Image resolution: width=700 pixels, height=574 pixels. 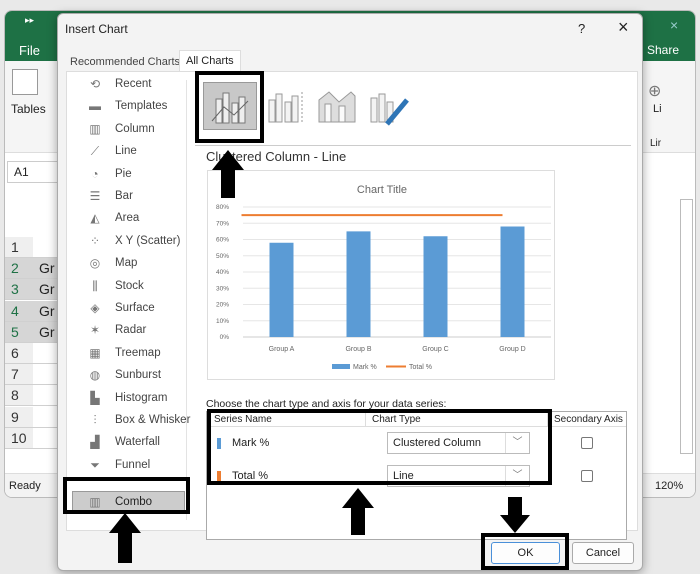 I want to click on chart-type-item: ▬ Templates, so click(x=140, y=106).